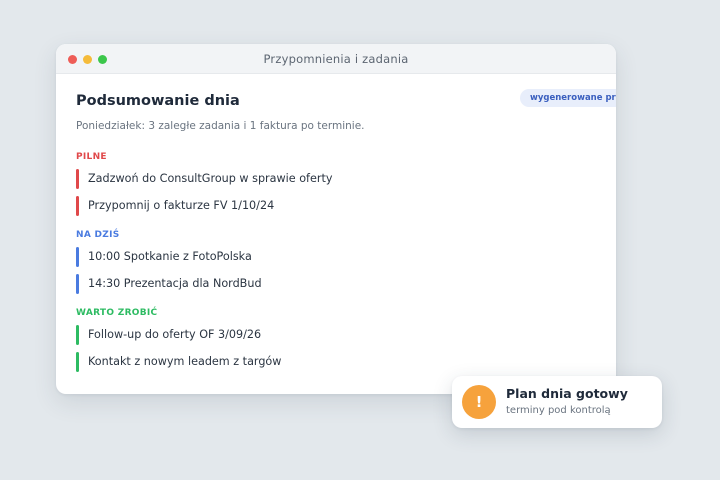  I want to click on window-titlebar: Przypomnienia i zadania, so click(336, 59).